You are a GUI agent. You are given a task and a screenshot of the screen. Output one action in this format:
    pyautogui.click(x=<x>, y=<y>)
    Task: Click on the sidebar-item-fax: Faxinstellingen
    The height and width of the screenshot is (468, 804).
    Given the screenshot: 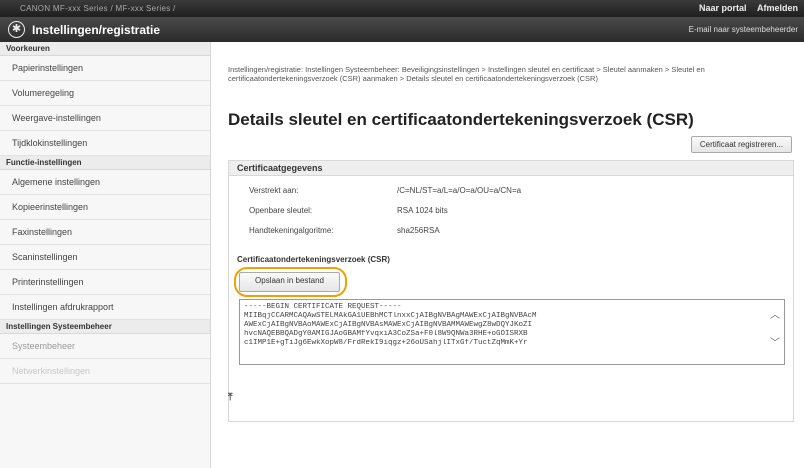 What is the action you would take?
    pyautogui.click(x=105, y=232)
    